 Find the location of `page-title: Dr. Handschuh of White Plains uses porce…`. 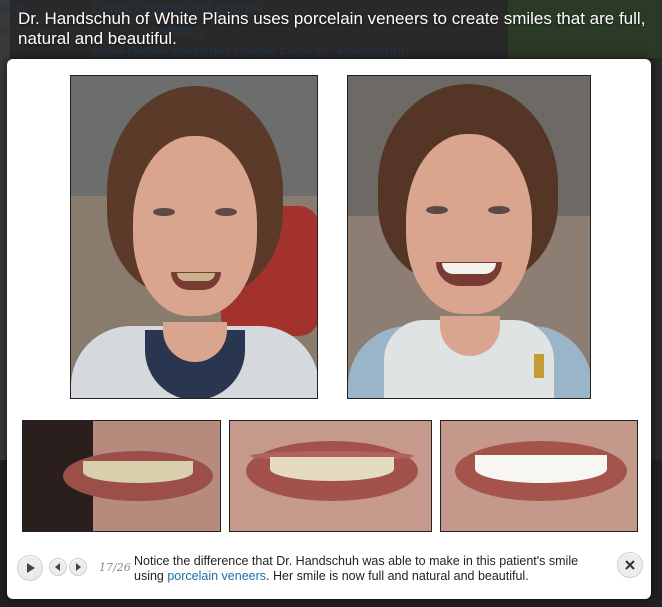

page-title: Dr. Handschuh of White Plains uses porce… is located at coordinates (332, 28).